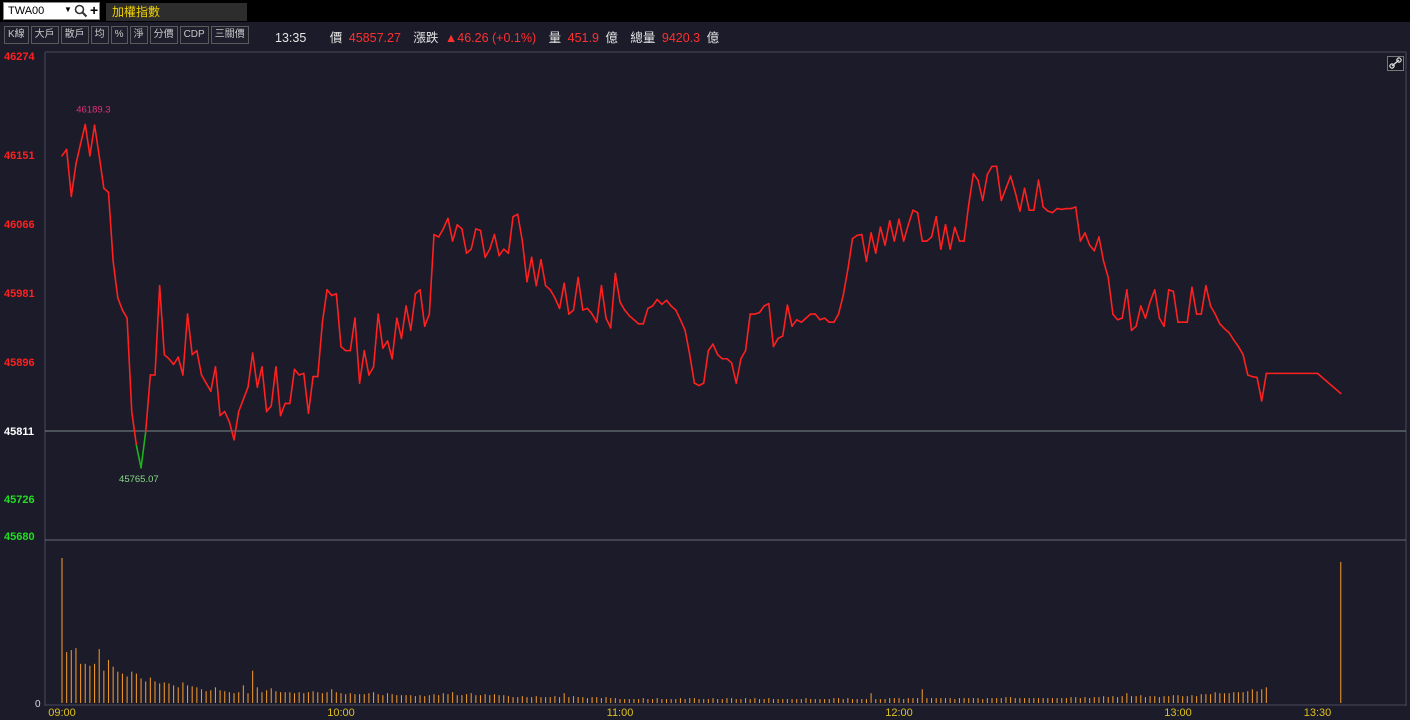 The width and height of the screenshot is (1410, 720). I want to click on price-tick-label: 46274, so click(19, 57).